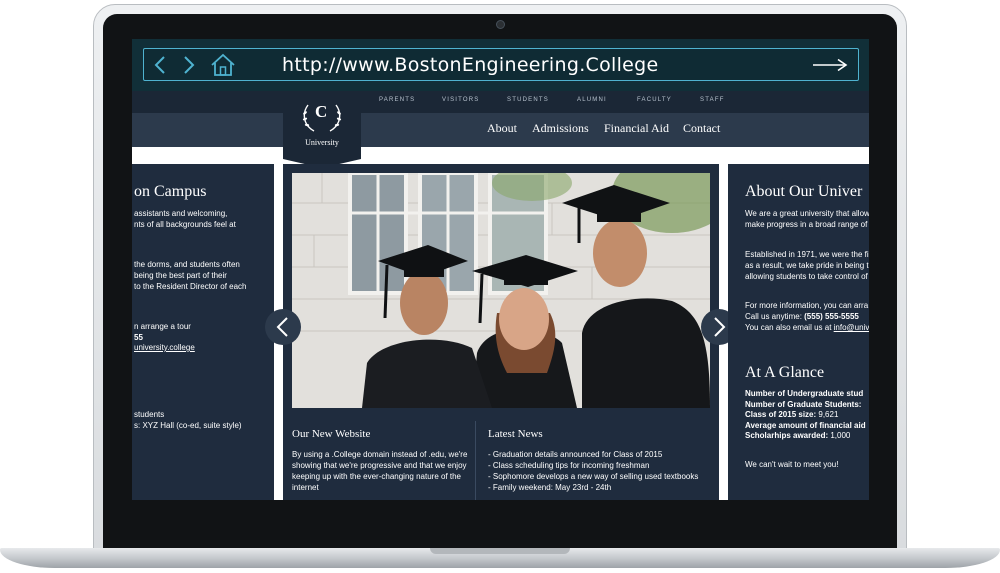 The width and height of the screenshot is (1000, 573). I want to click on campus-line: the dorms, and students often, so click(187, 264).